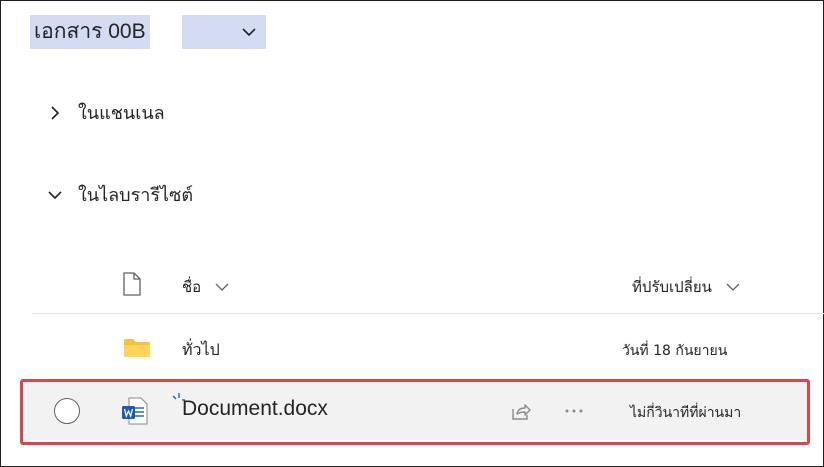 This screenshot has width=824, height=467. Describe the element at coordinates (672, 287) in the screenshot. I see `column-modified-label: ที่ปรับเปลี่ยน` at that location.